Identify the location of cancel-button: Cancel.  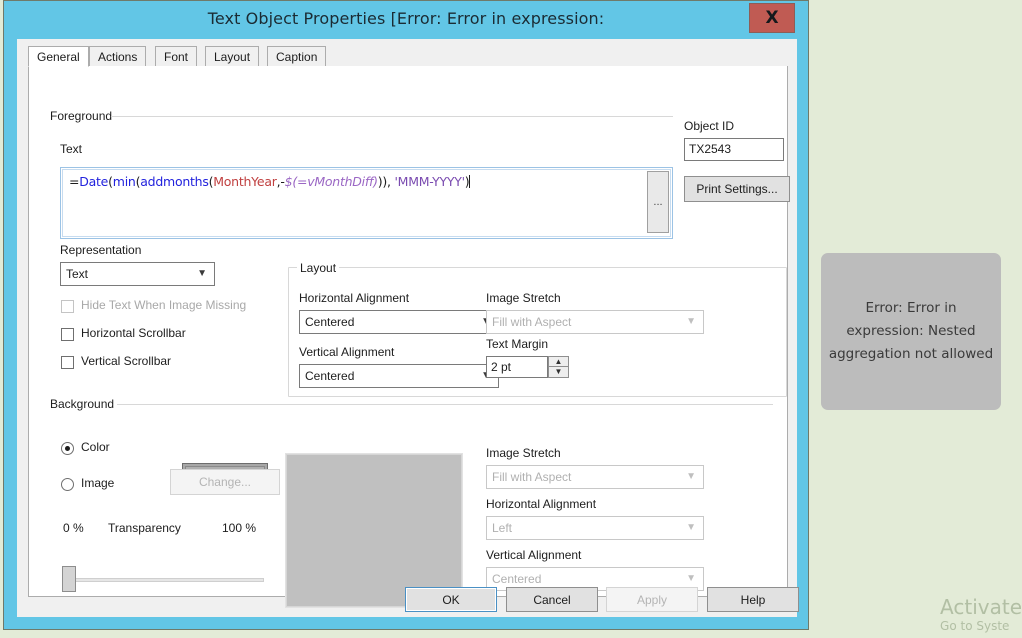
(552, 599).